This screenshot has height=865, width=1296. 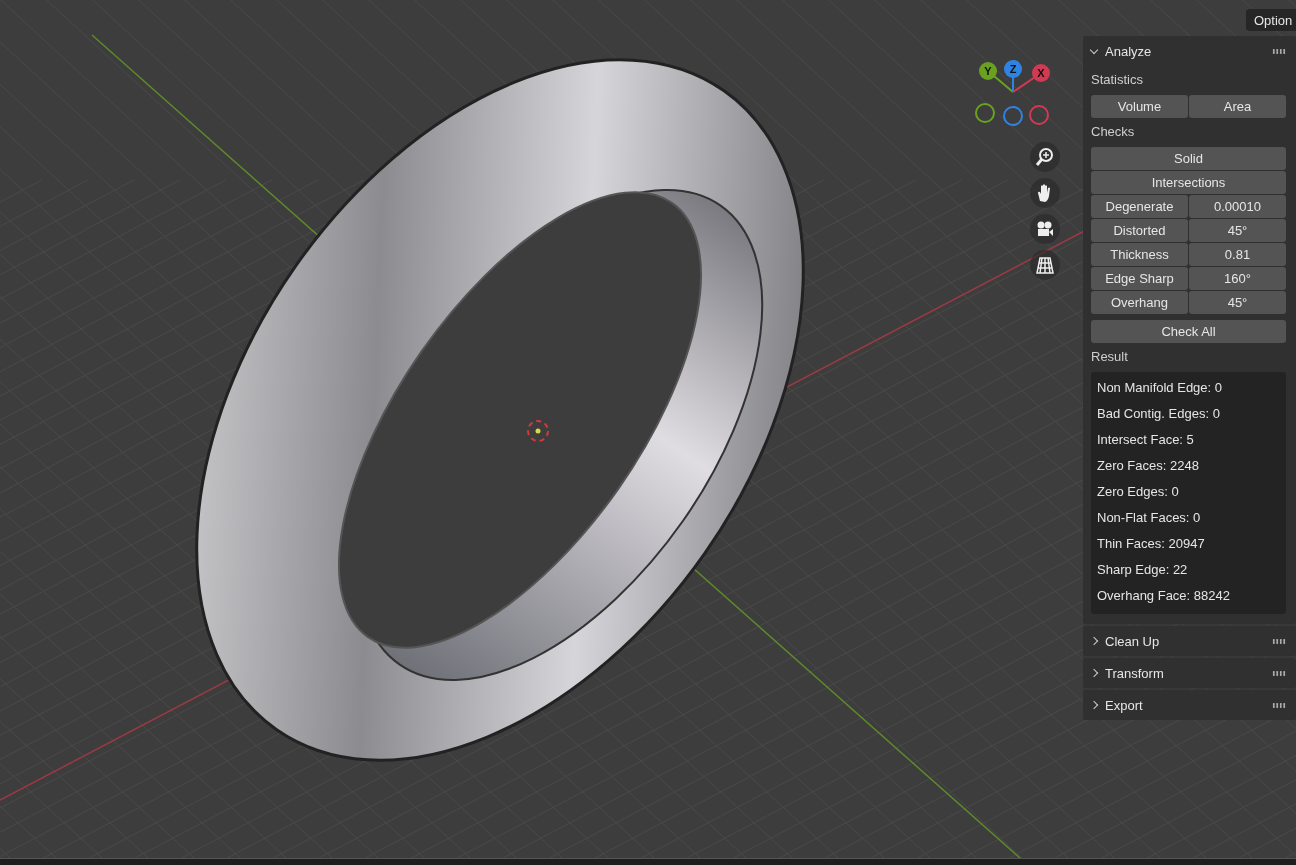 I want to click on statistics-button: Volume, so click(x=1139, y=106).